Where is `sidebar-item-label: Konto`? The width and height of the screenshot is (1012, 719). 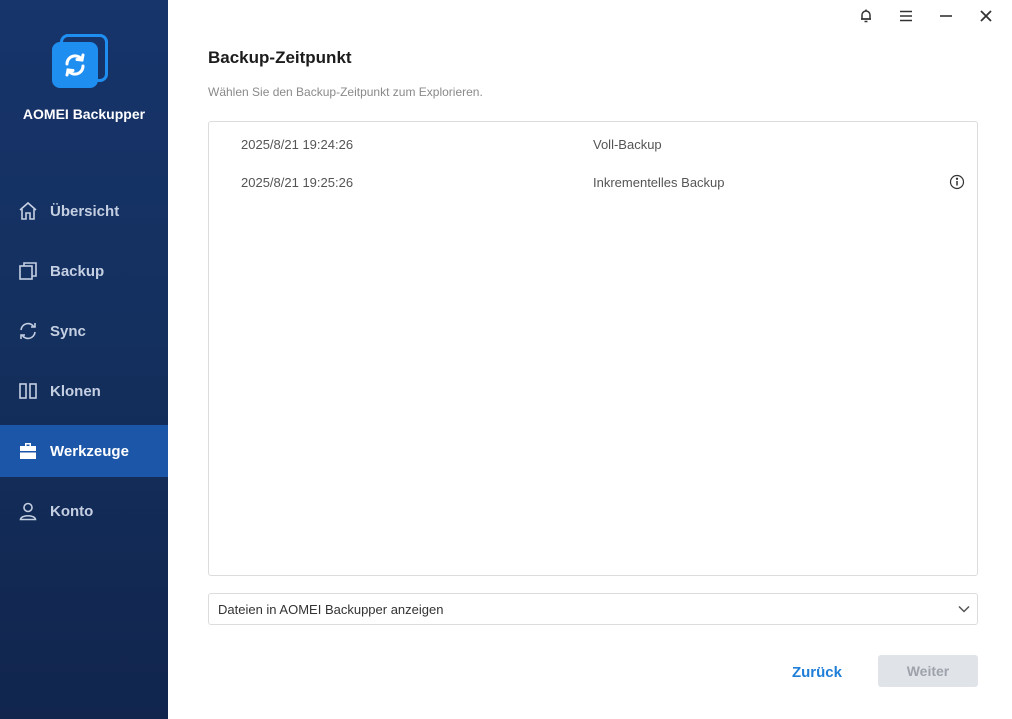 sidebar-item-label: Konto is located at coordinates (72, 511).